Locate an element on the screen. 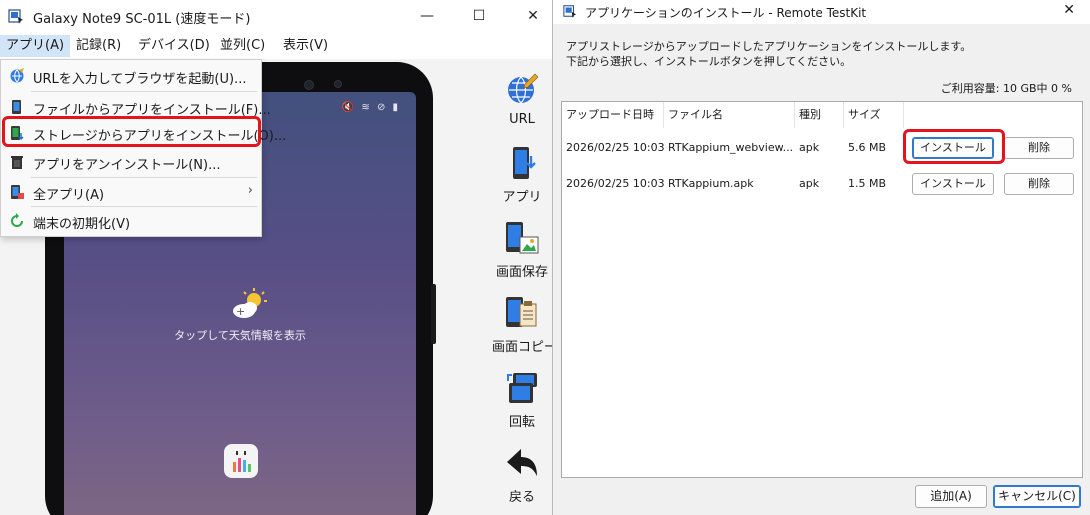 This screenshot has height=515, width=1090. back-arrow-icon is located at coordinates (522, 462).